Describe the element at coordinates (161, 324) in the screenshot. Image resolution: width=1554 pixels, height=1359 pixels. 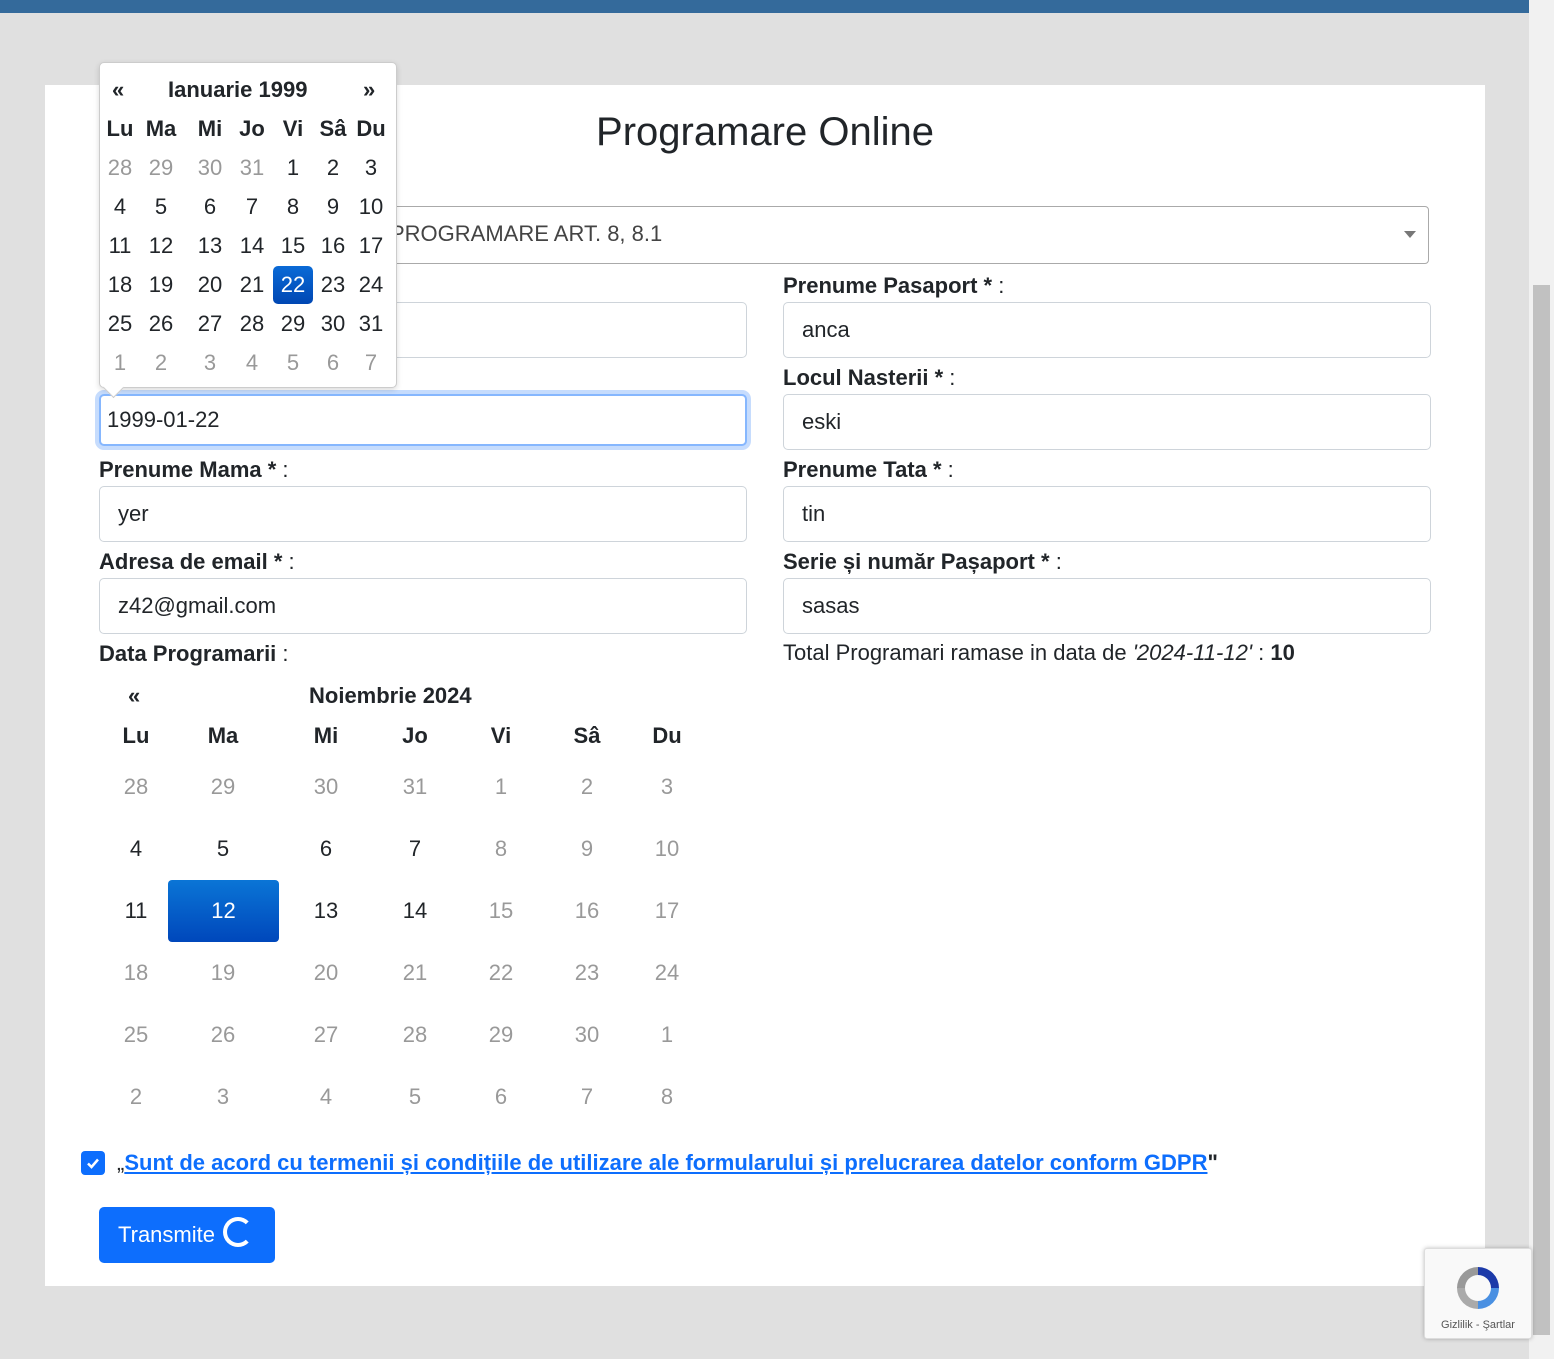
I see `popup-day: 26` at that location.